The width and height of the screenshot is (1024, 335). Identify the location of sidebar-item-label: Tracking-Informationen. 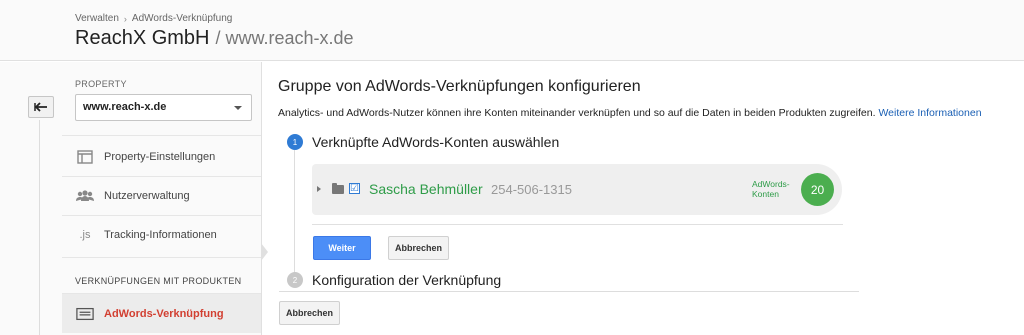
(160, 234).